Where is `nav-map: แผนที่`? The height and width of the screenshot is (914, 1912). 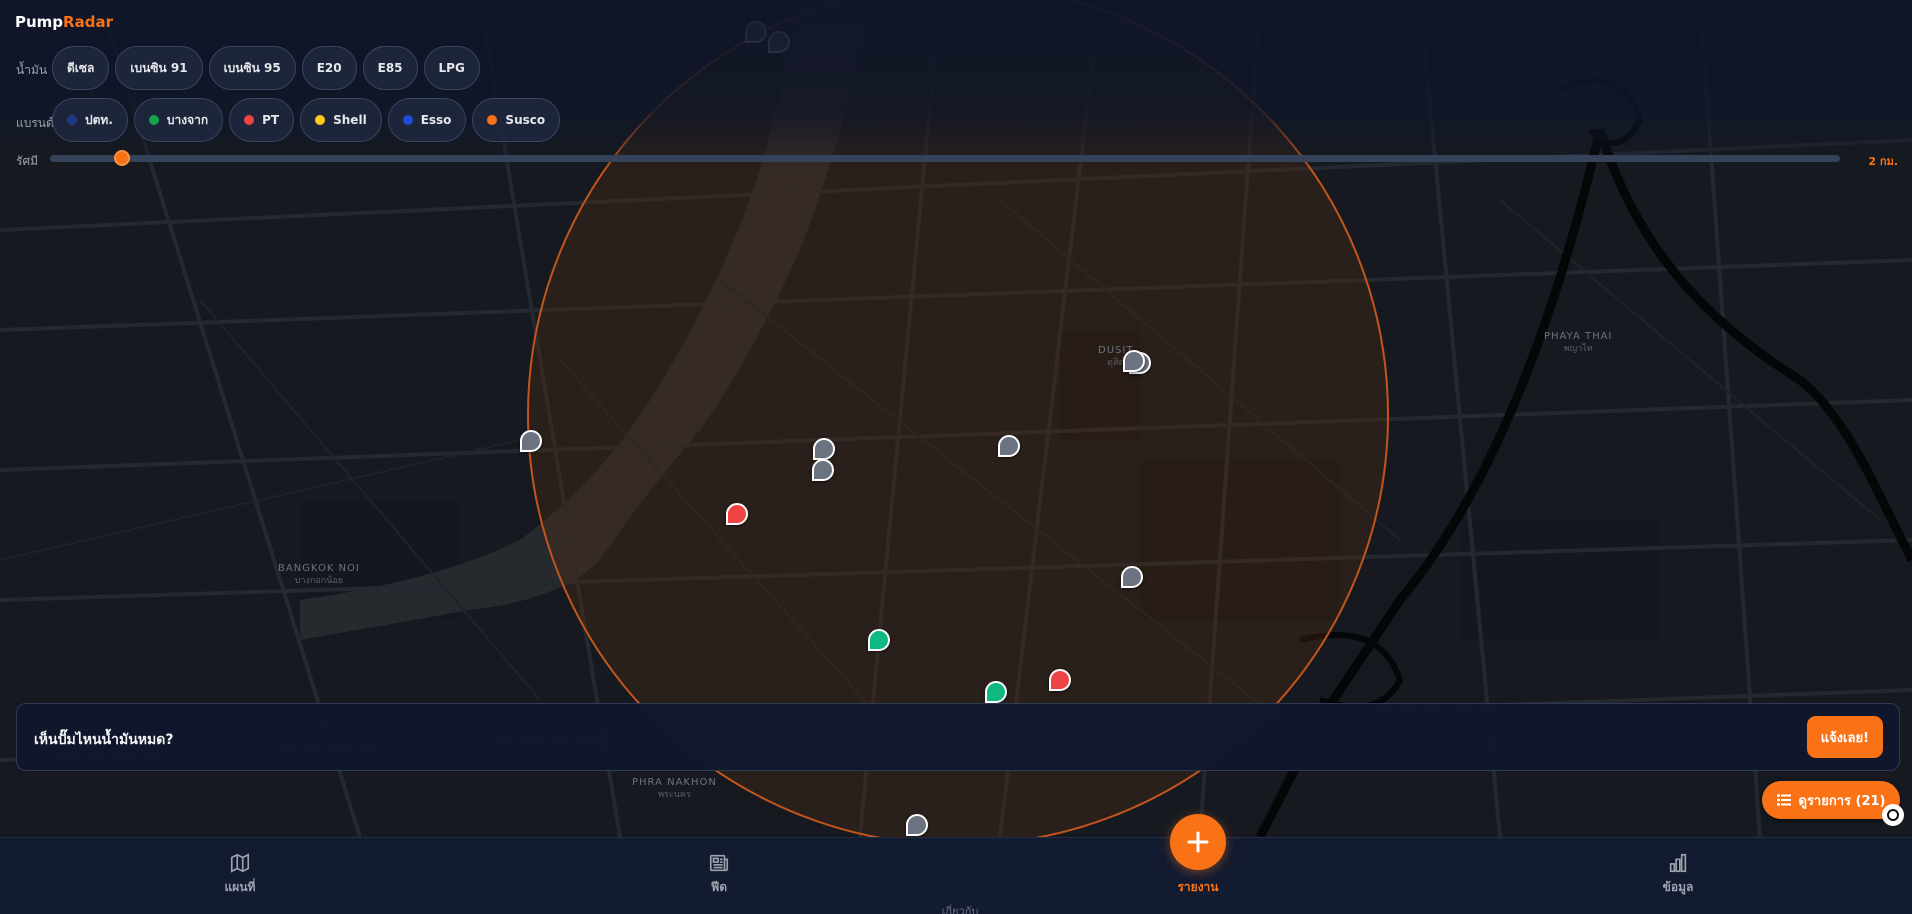
nav-map: แผนที่ is located at coordinates (240, 874).